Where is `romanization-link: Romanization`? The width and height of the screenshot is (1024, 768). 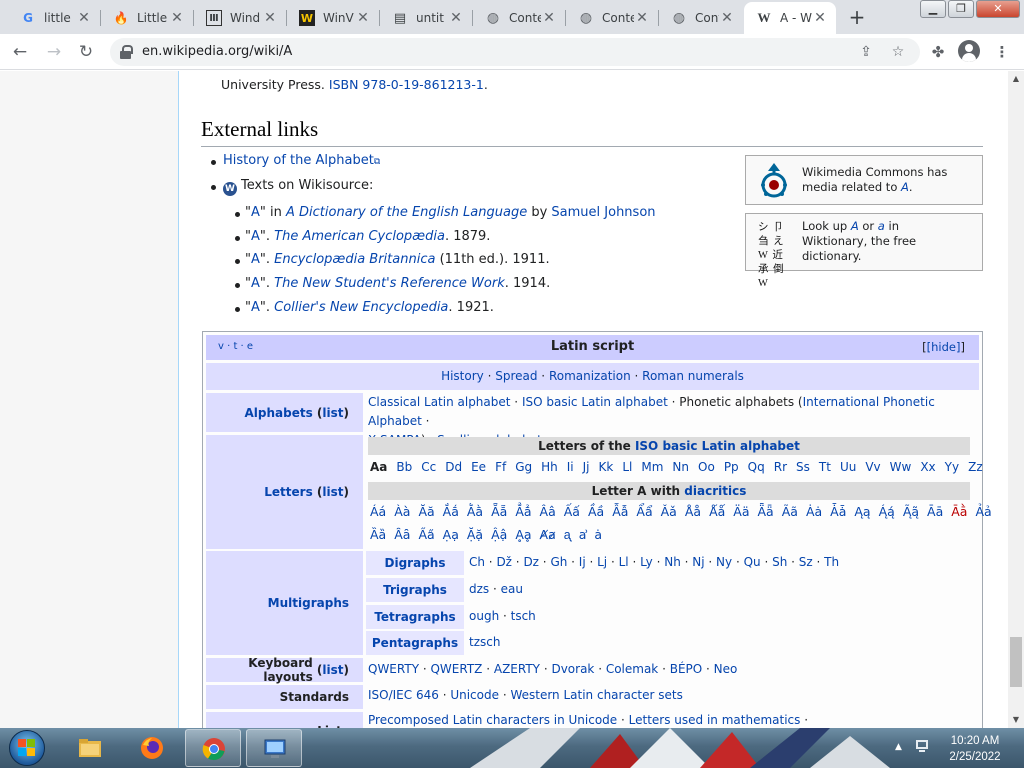
romanization-link: Romanization is located at coordinates (590, 376).